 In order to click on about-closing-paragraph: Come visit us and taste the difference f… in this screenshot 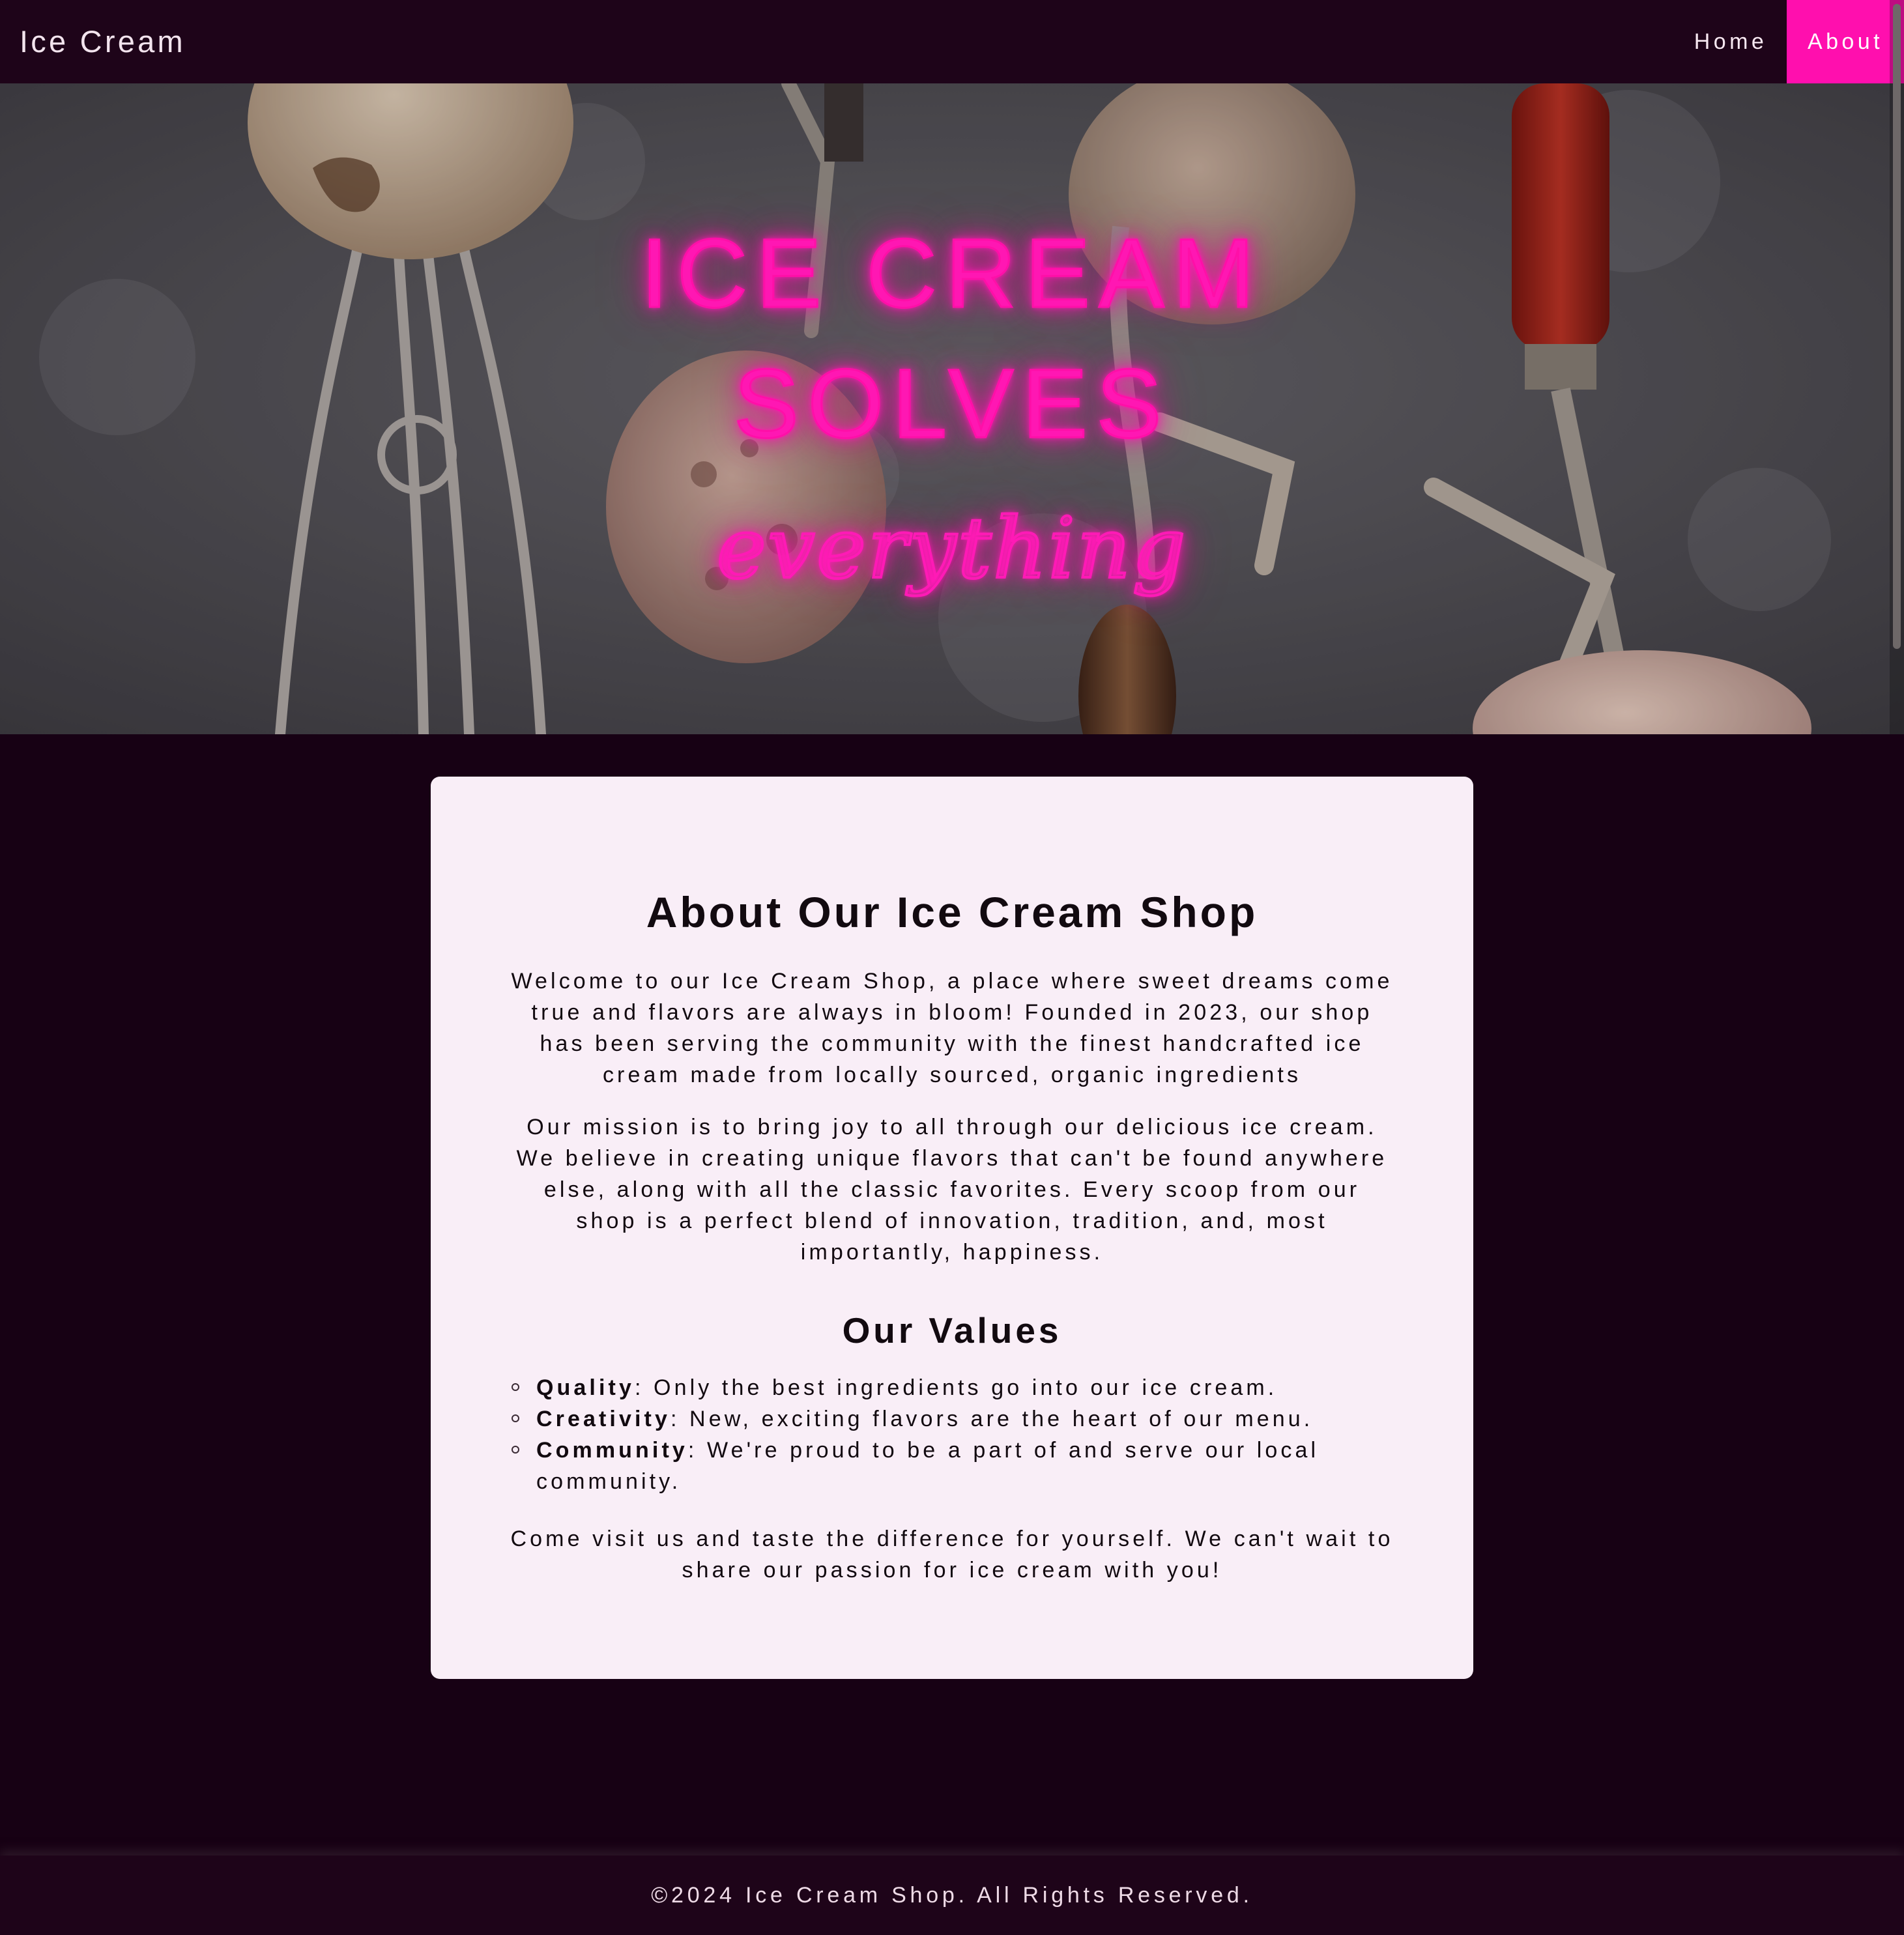, I will do `click(952, 1554)`.